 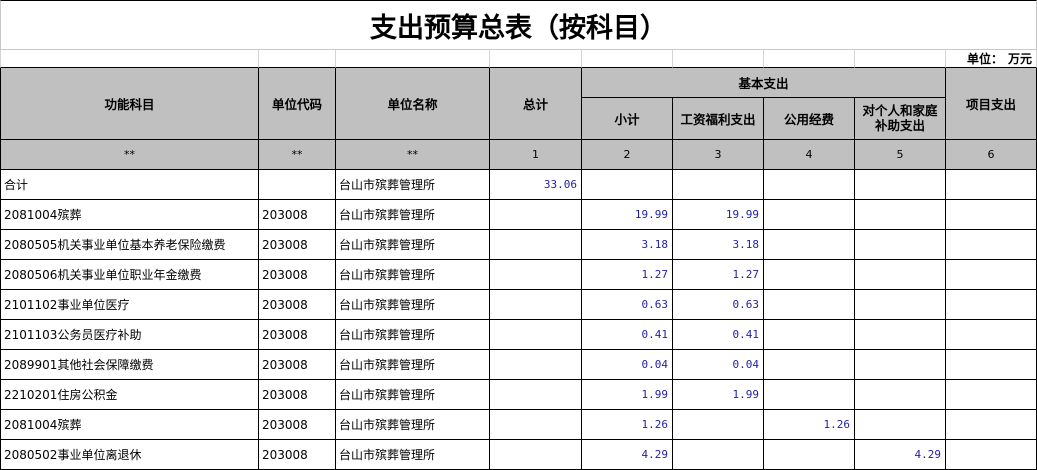 I want to click on subtotal-cell: 1.26, so click(x=627, y=425).